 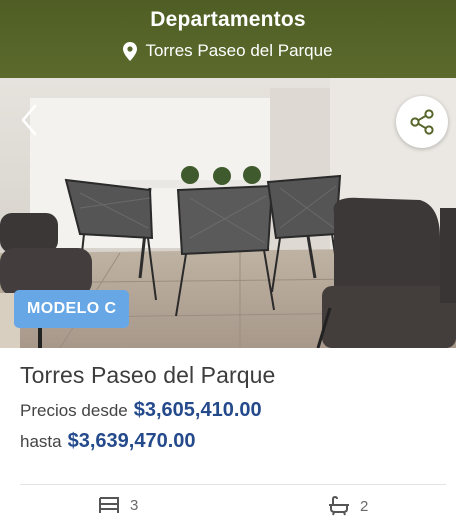 What do you see at coordinates (228, 39) in the screenshot?
I see `page-header: Departamentos Torres Paseo del Parque` at bounding box center [228, 39].